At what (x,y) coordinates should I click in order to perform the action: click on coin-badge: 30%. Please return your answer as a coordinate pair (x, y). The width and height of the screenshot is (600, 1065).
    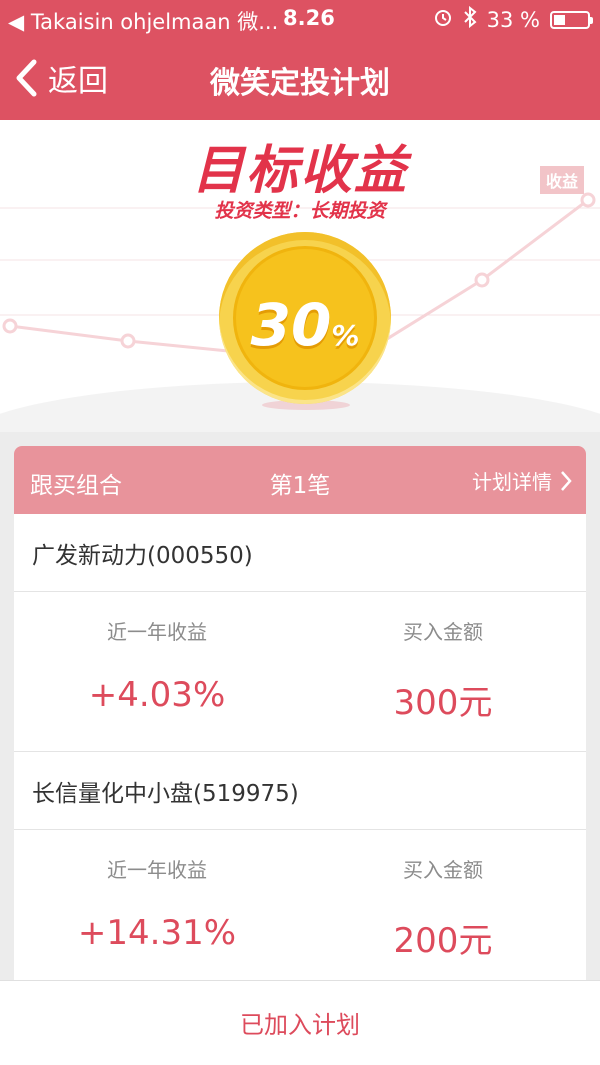
    Looking at the image, I should click on (305, 318).